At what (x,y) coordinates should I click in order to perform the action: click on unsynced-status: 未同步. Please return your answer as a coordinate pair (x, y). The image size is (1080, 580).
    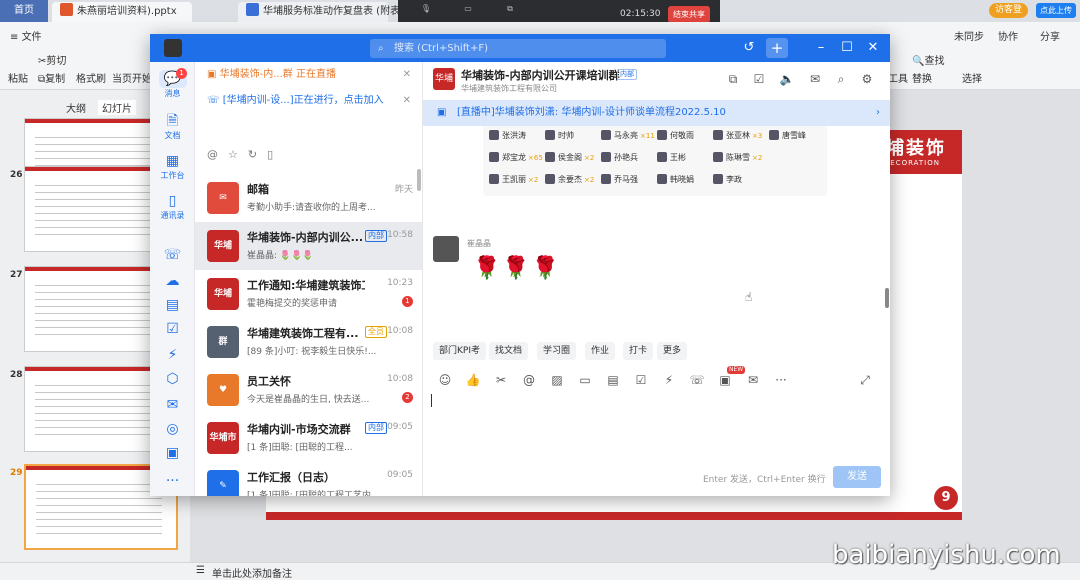
    Looking at the image, I should click on (969, 35).